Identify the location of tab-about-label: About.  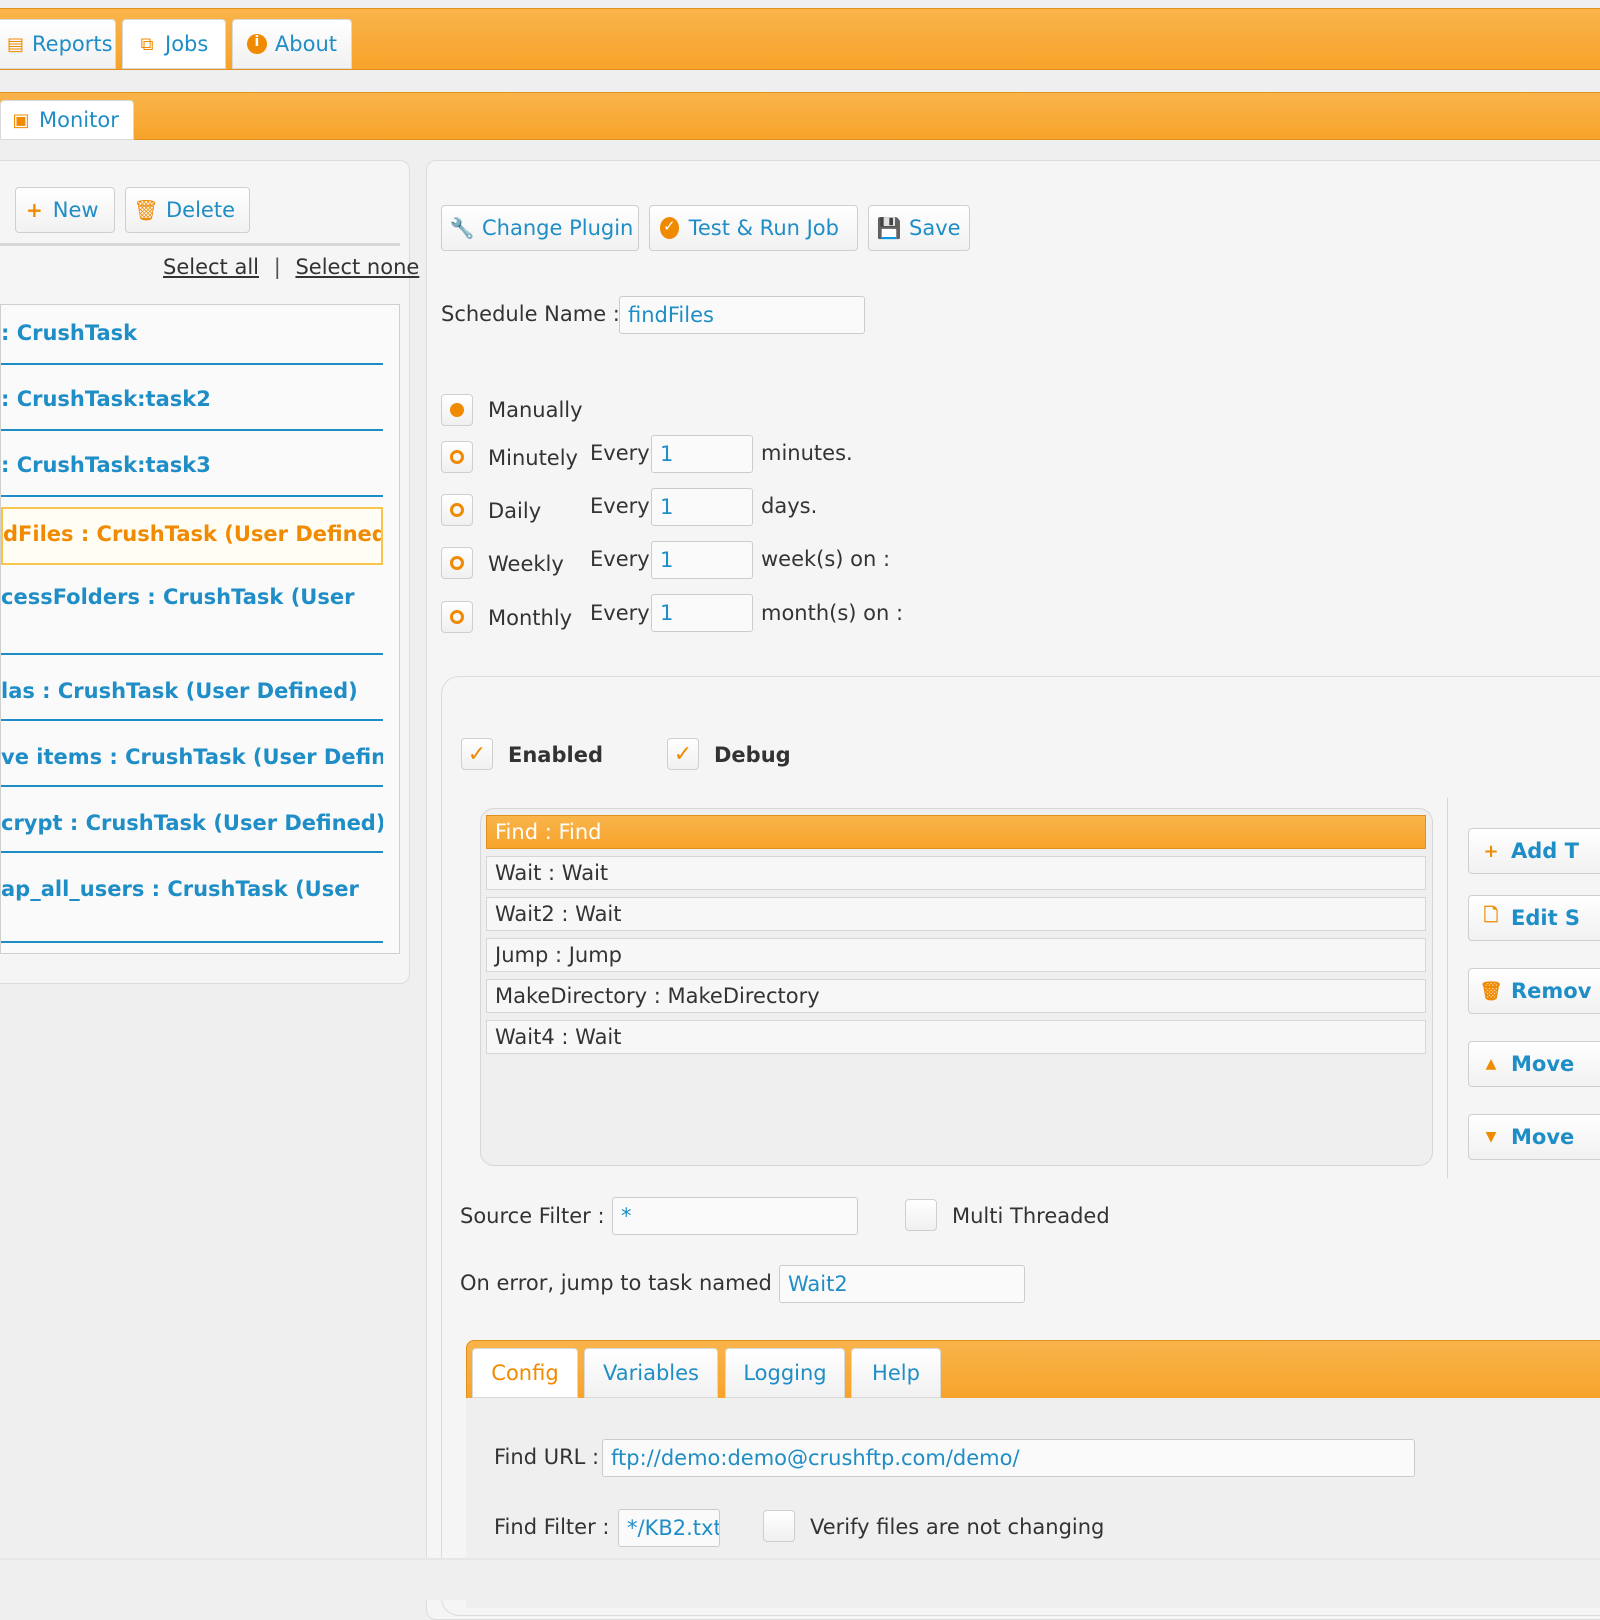
(305, 44).